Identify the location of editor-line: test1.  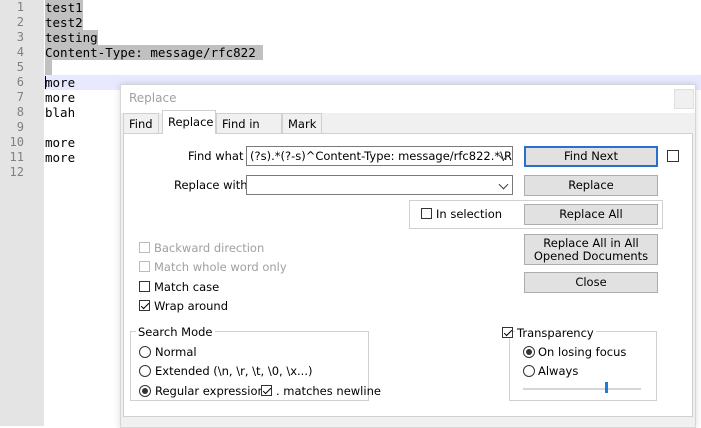
(64, 7).